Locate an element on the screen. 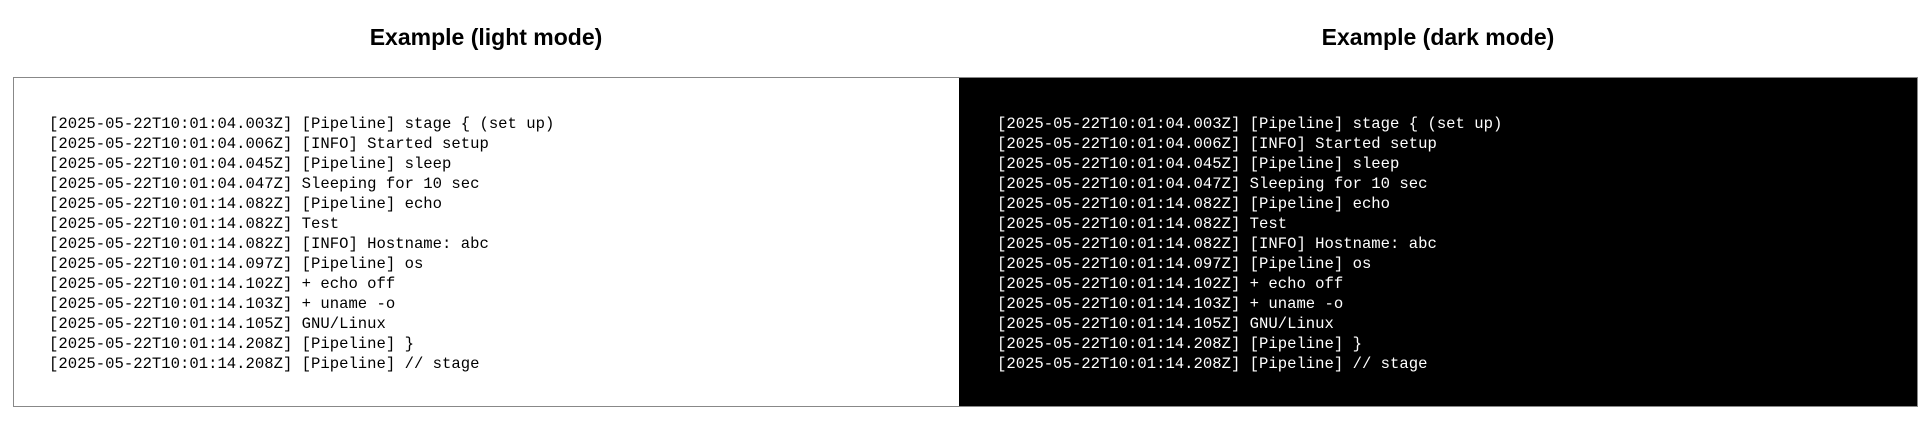 This screenshot has height=444, width=1918. light-mode-heading: Example (light mode) is located at coordinates (486, 37).